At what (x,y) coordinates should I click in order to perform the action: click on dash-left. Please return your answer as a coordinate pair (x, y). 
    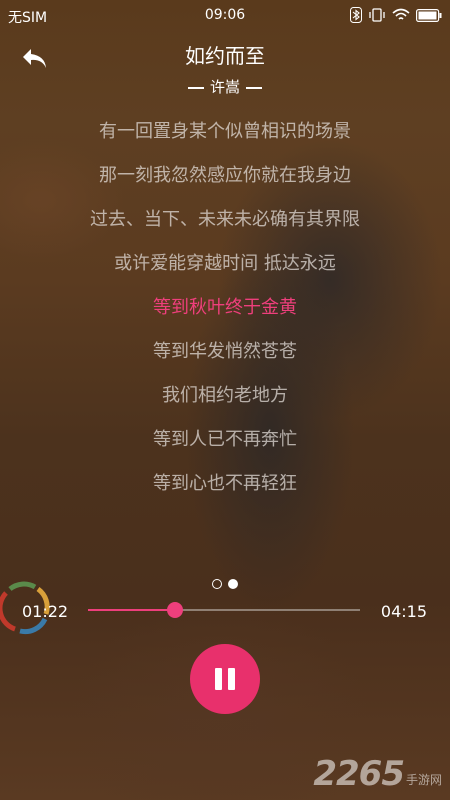
    Looking at the image, I should click on (195, 87).